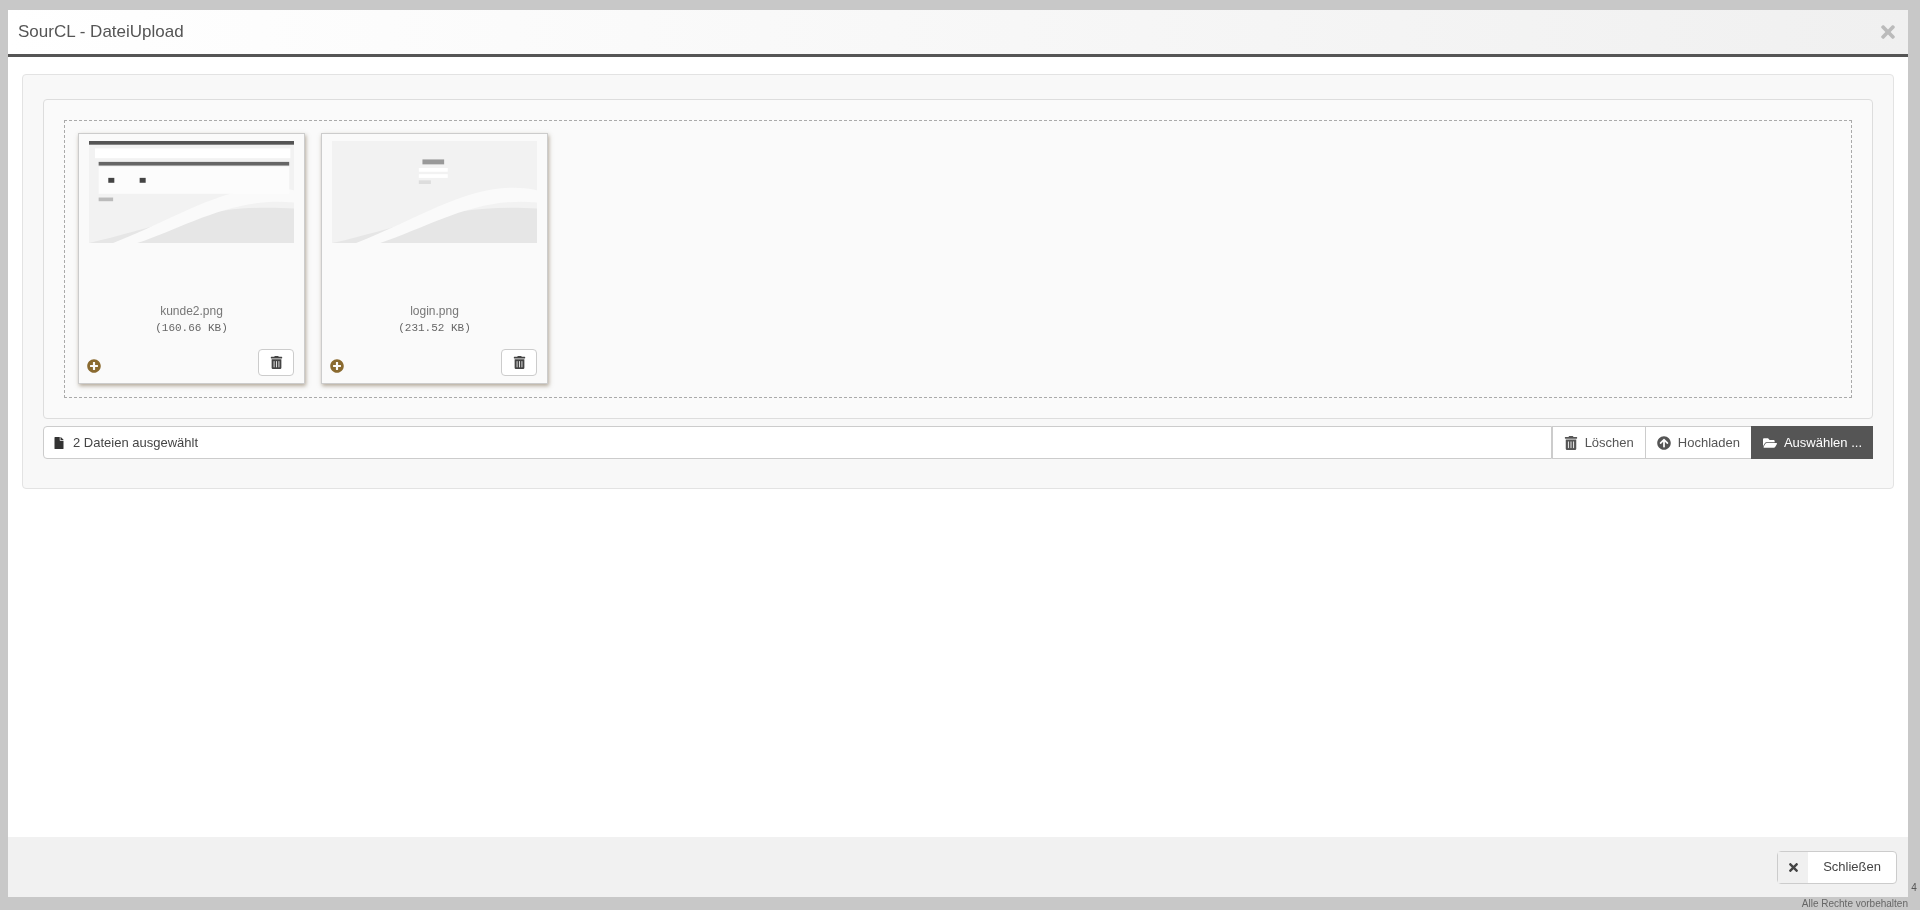 This screenshot has height=910, width=1920. What do you see at coordinates (434, 328) in the screenshot?
I see `file-size: (231.52 KB)` at bounding box center [434, 328].